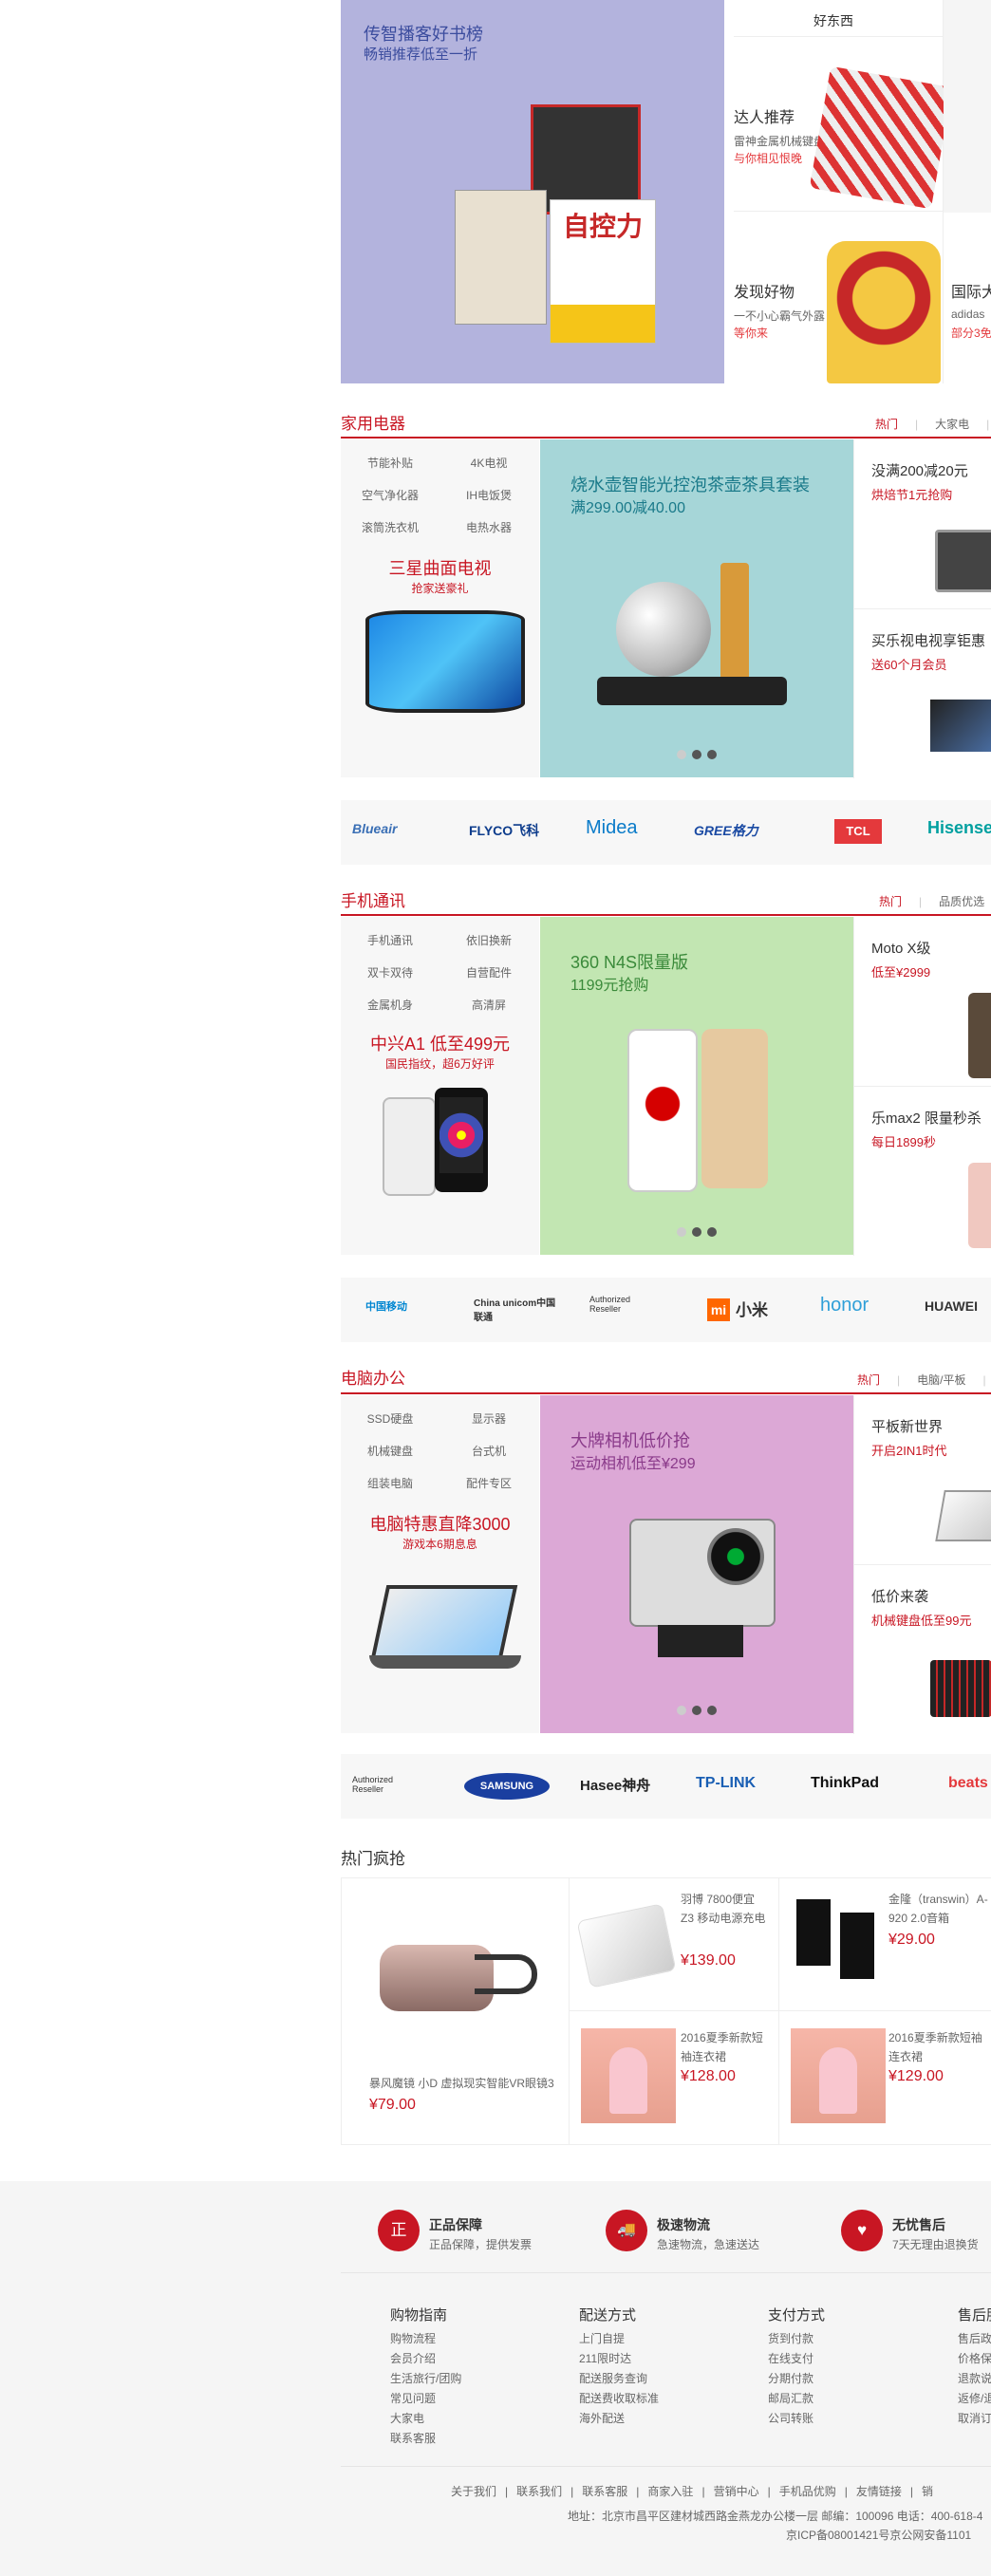  I want to click on hot-item: 2016夏季新款短袖连衣裙 ¥129.00, so click(885, 2078).